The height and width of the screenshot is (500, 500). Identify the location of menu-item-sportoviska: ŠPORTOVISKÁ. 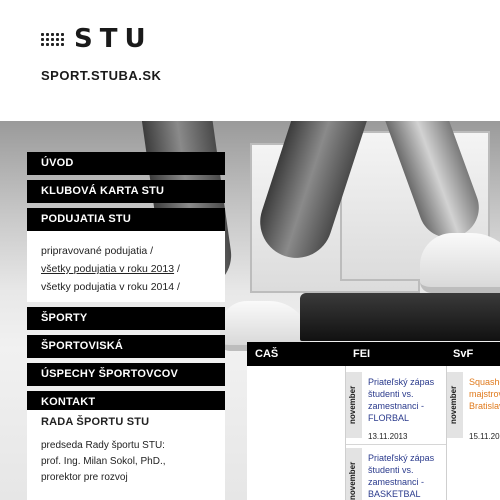
(126, 346).